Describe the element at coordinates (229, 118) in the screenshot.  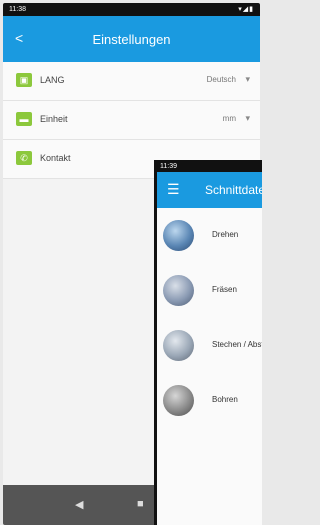
I see `row-value: mm` at that location.